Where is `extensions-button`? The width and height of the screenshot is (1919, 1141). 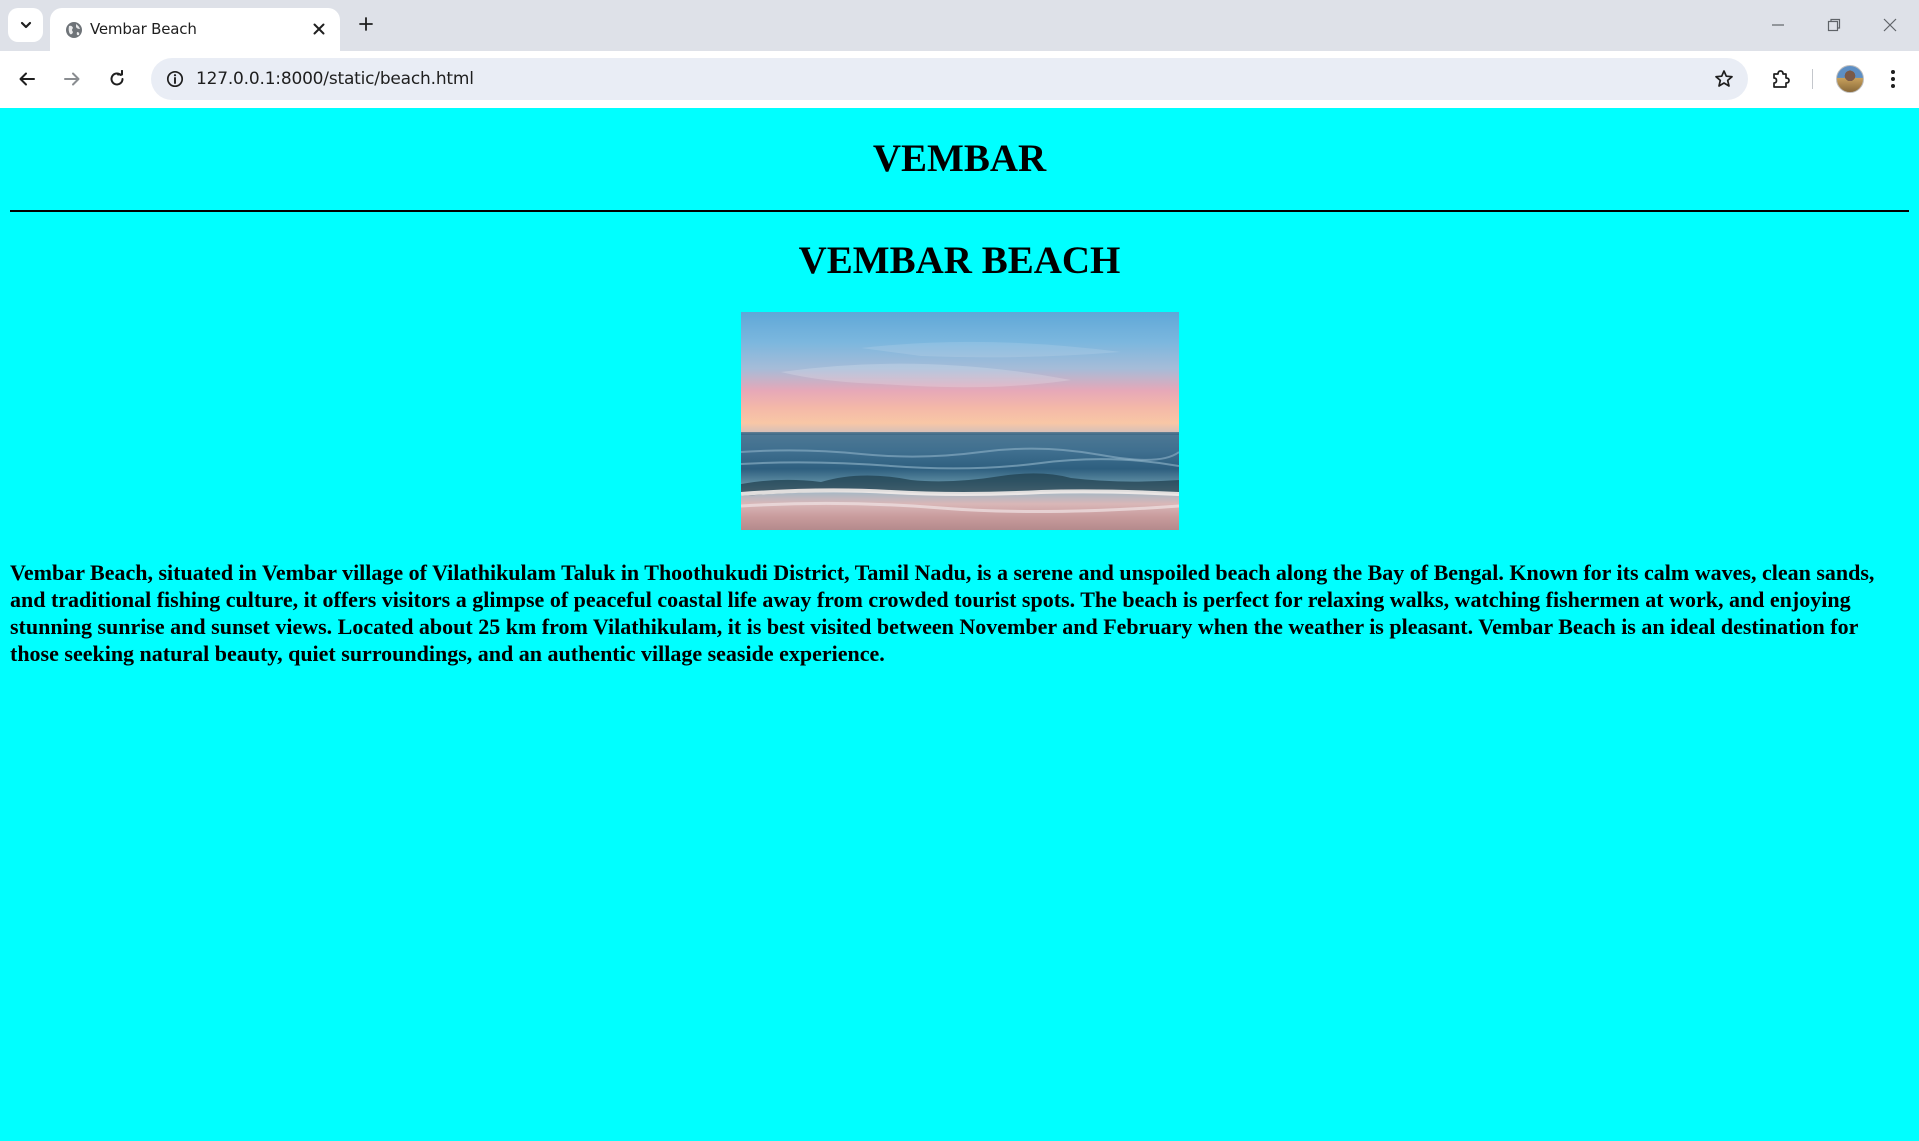 extensions-button is located at coordinates (1781, 79).